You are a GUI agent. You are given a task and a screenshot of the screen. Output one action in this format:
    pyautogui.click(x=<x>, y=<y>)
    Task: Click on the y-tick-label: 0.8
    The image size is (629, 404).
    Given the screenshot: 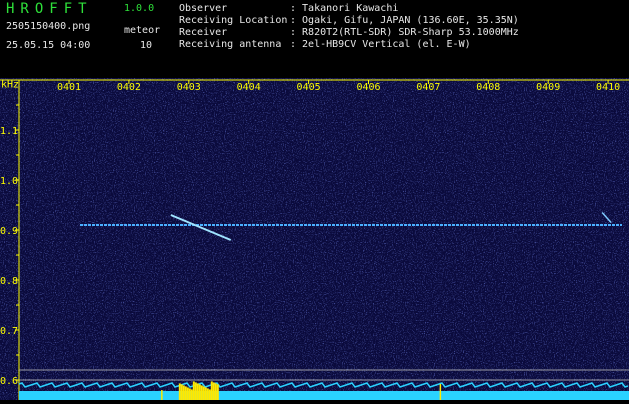 What is the action you would take?
    pyautogui.click(x=9, y=281)
    